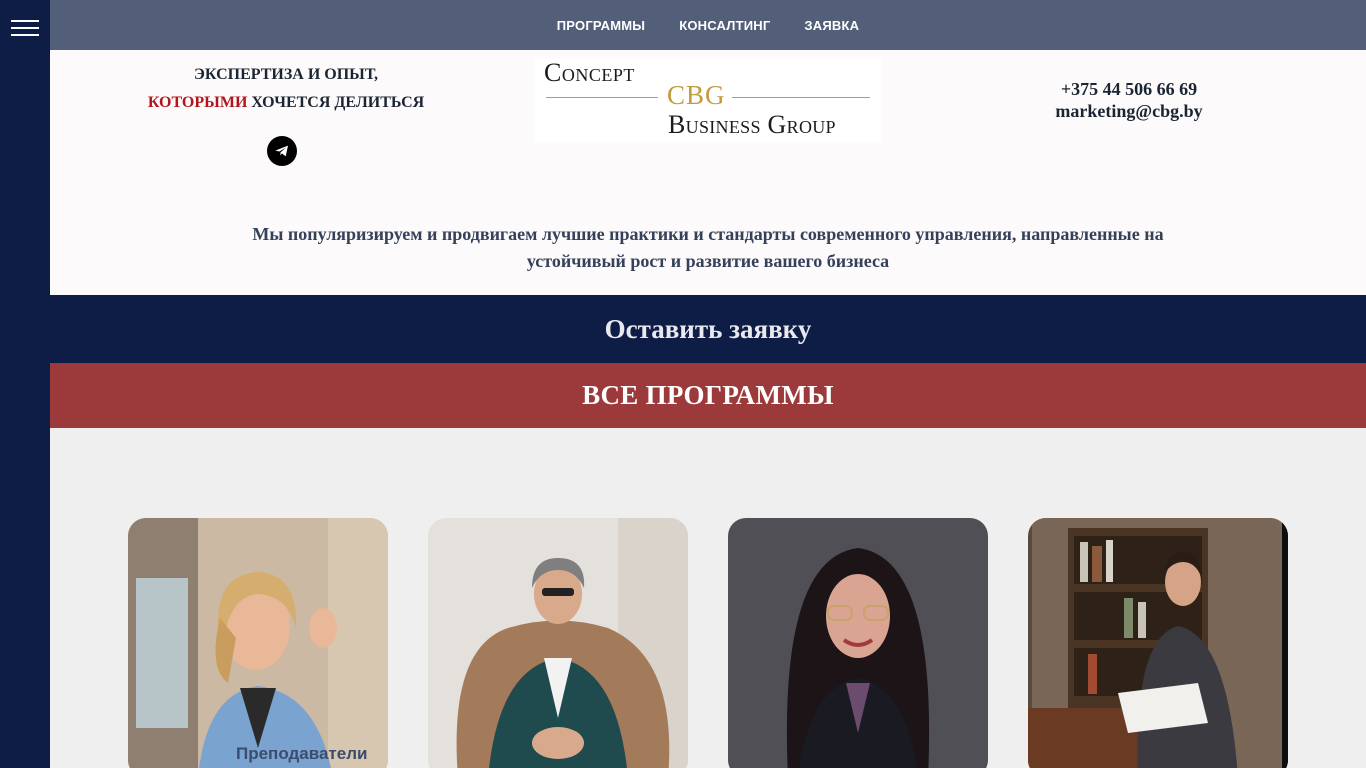 This screenshot has width=1366, height=768. I want to click on logo-line3: Business Group, so click(752, 124).